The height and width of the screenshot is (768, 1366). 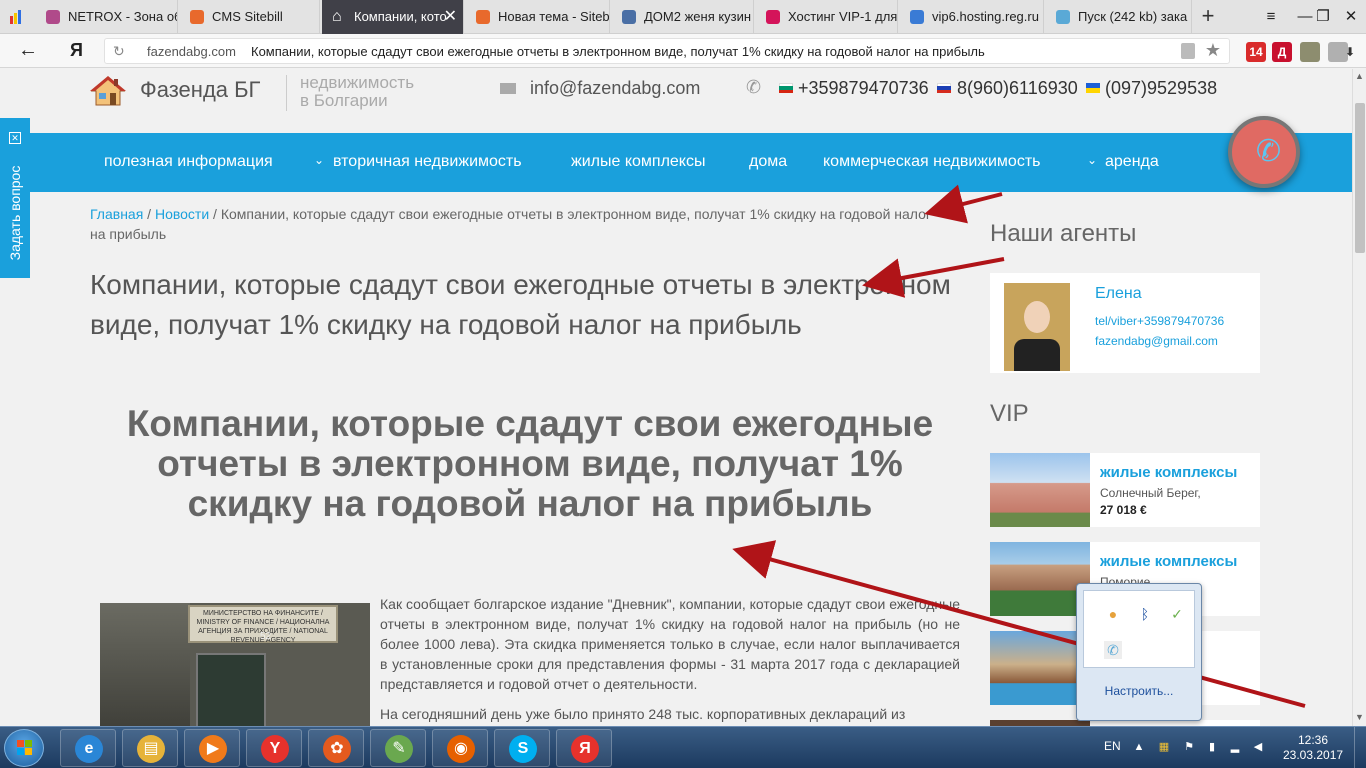 I want to click on arrow-to-breadcrumb, so click(x=963, y=204).